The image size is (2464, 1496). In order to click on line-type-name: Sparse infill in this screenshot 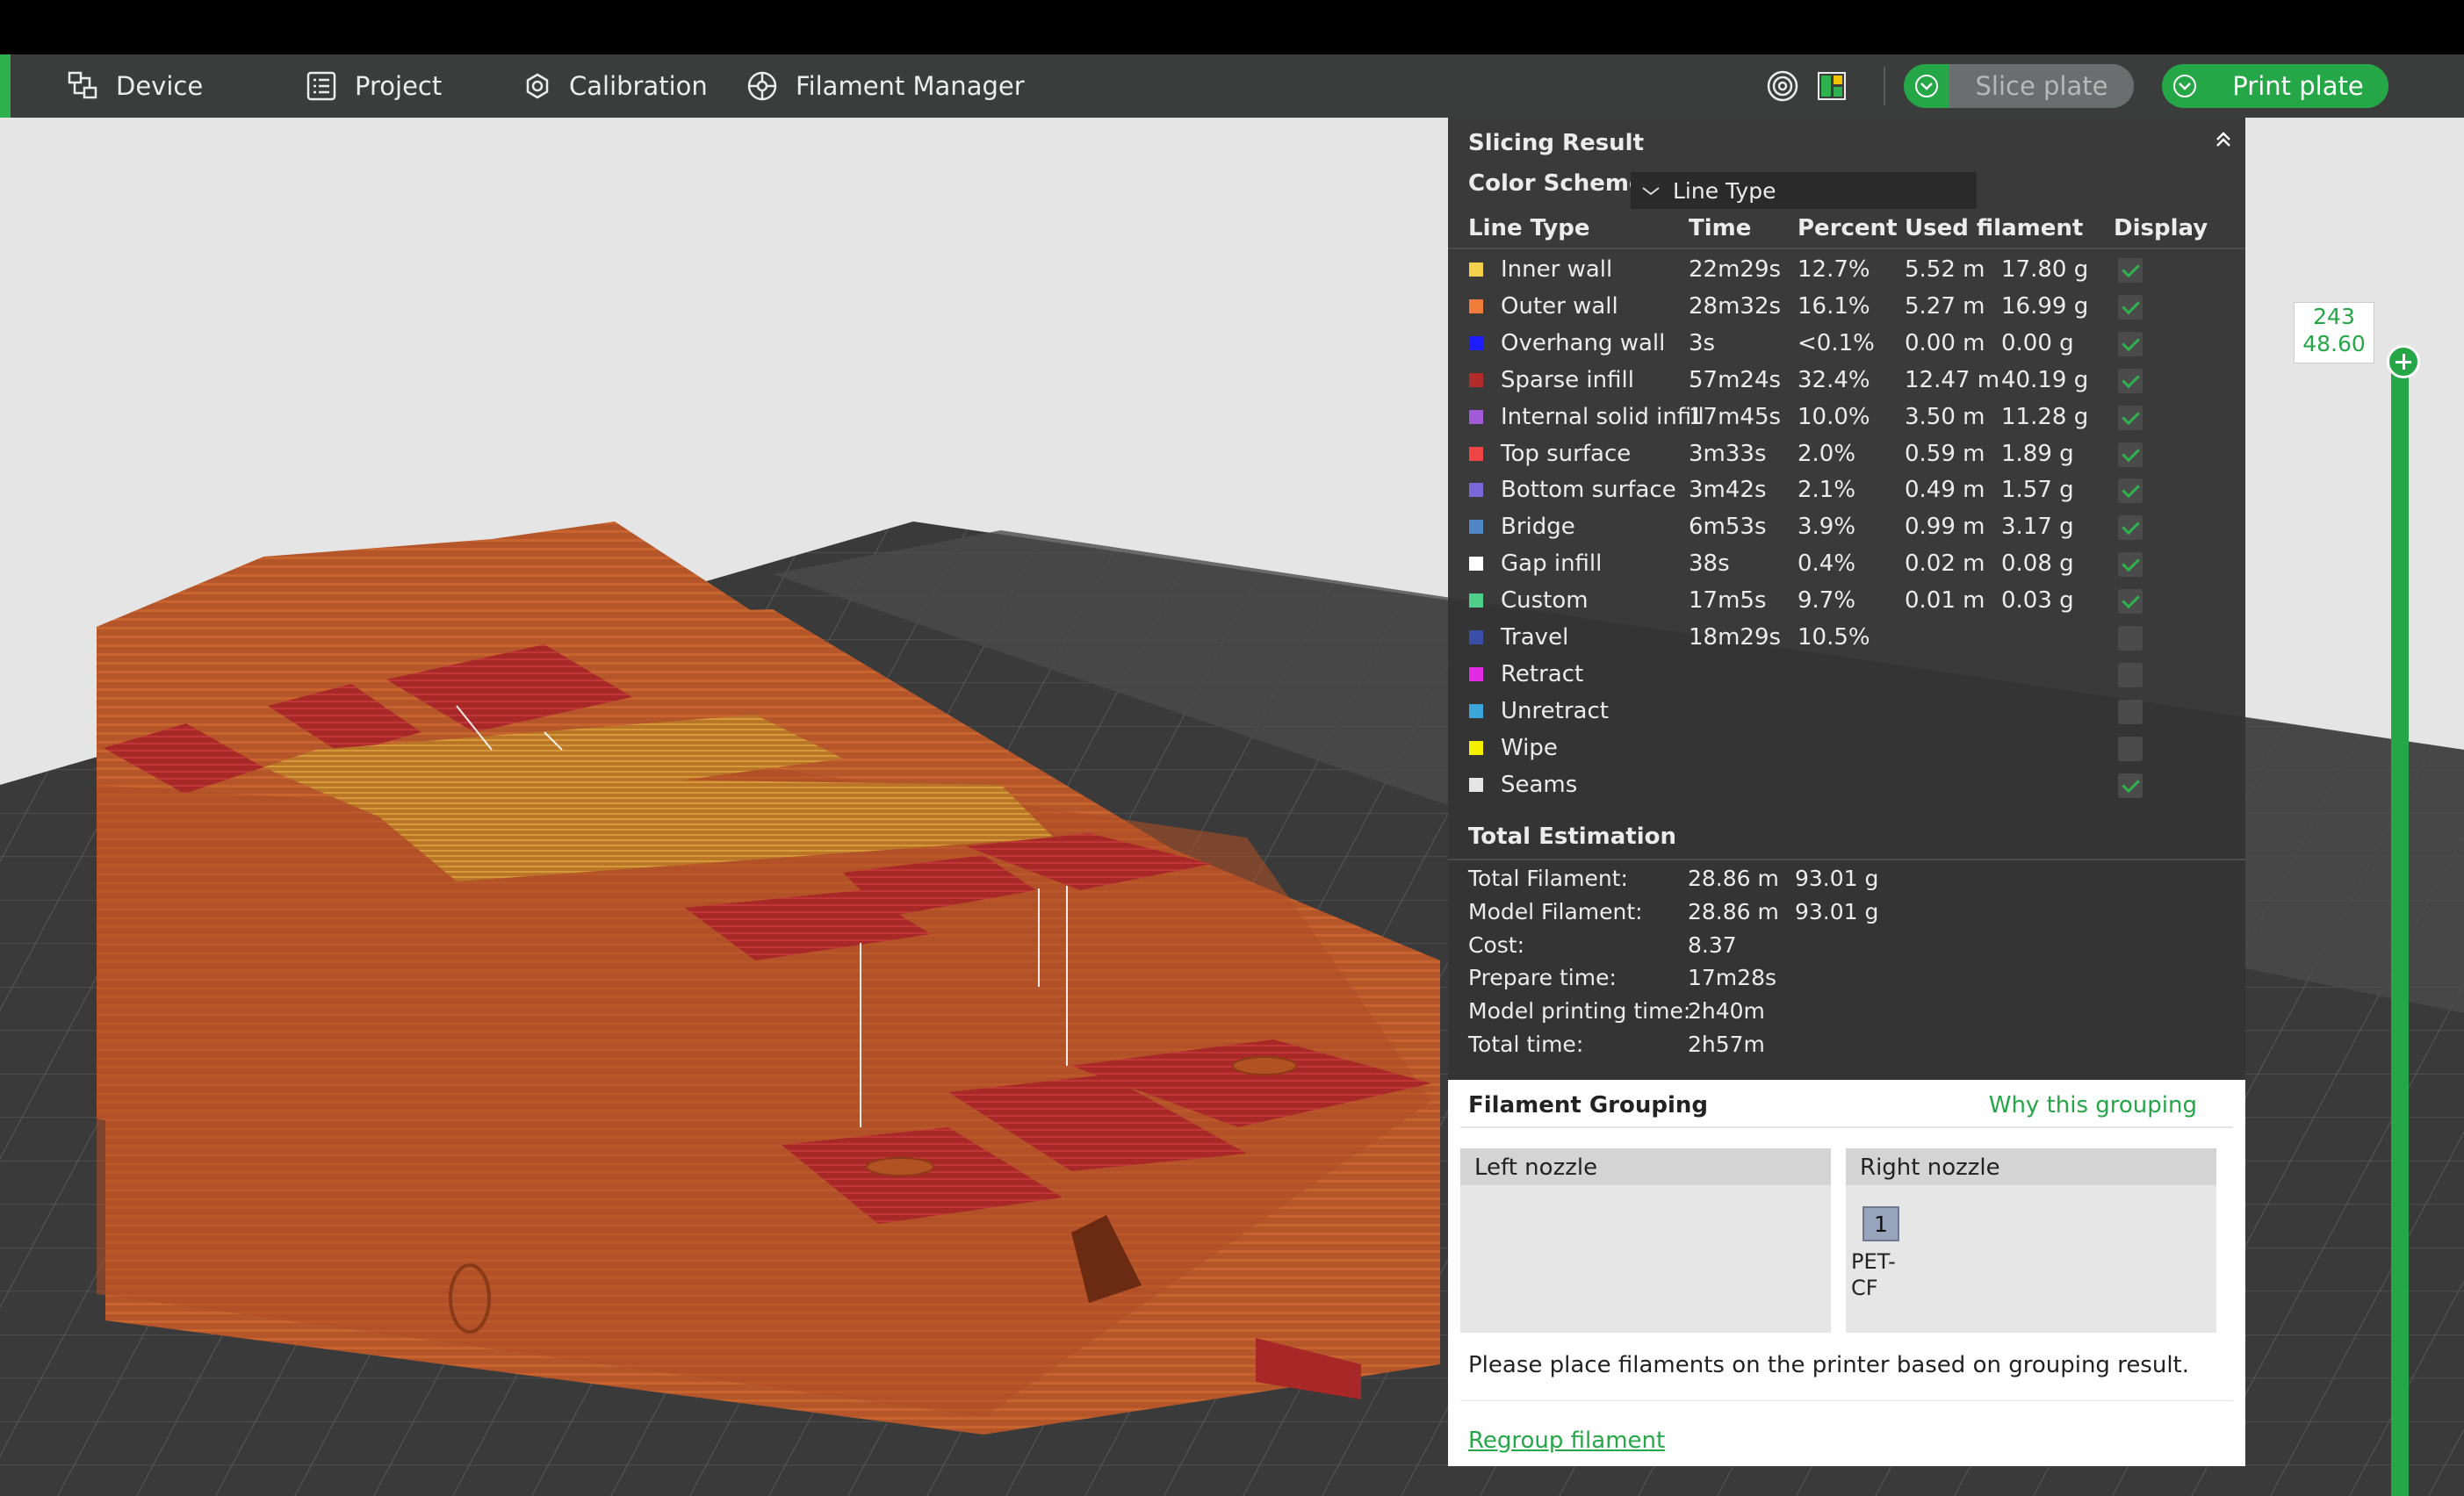, I will do `click(1567, 379)`.